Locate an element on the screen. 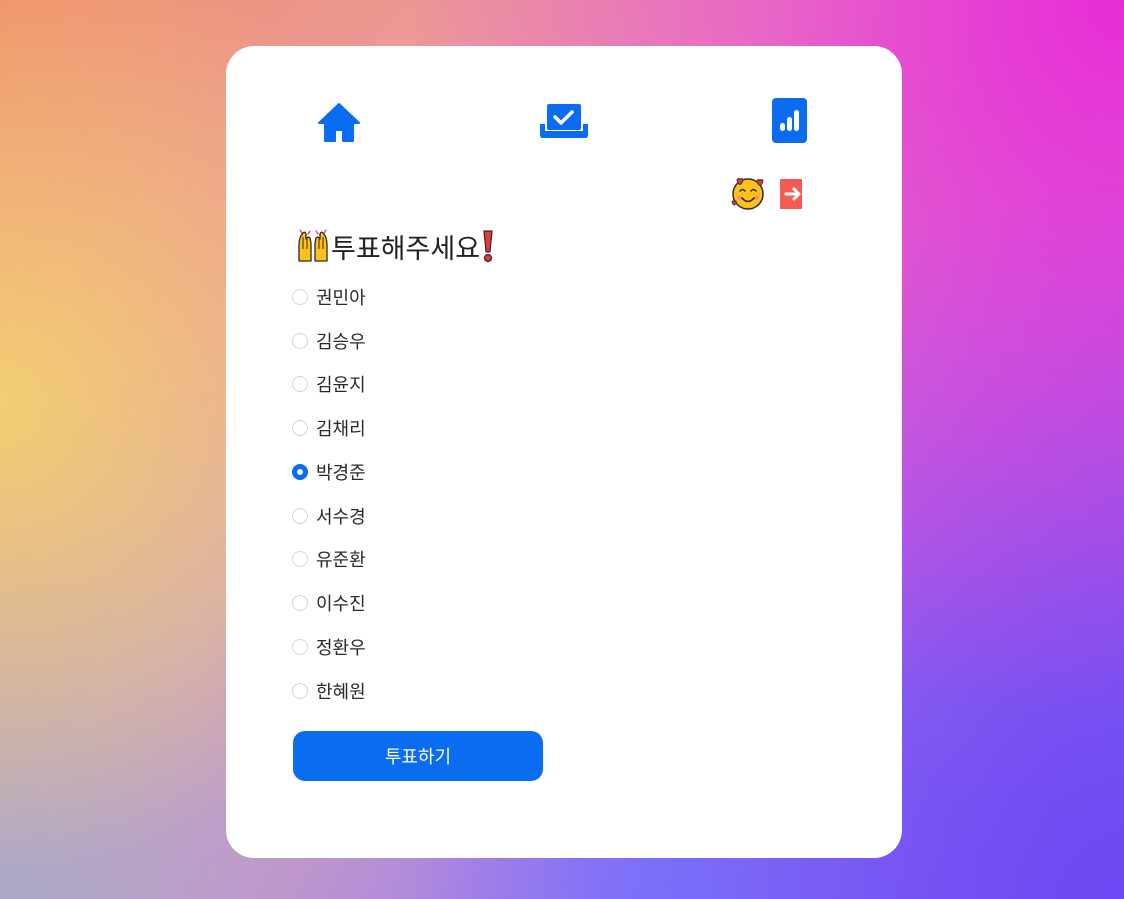 Image resolution: width=1124 pixels, height=899 pixels. candidate-label: 권민아 is located at coordinates (341, 298).